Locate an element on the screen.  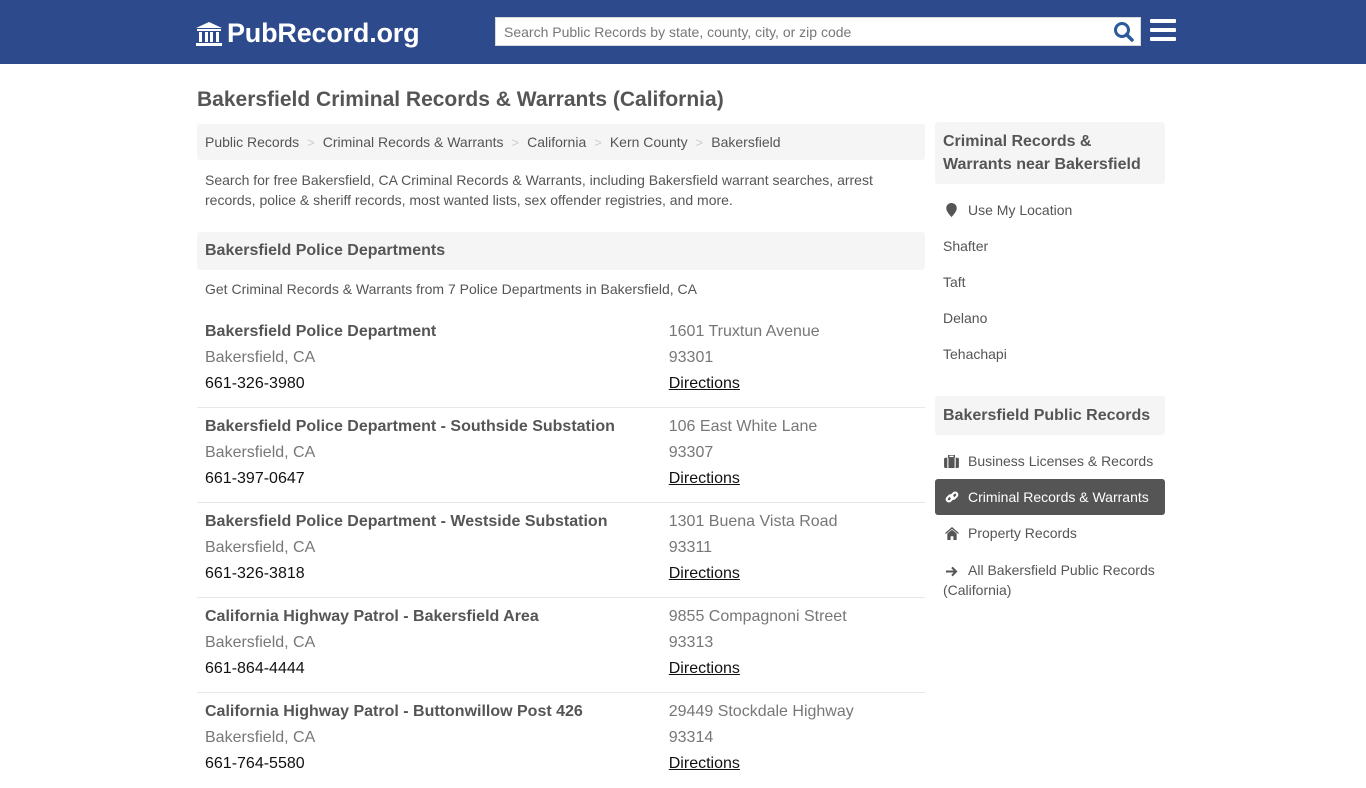
business-licenses-link: Business Licenses & Records is located at coordinates (1050, 461).